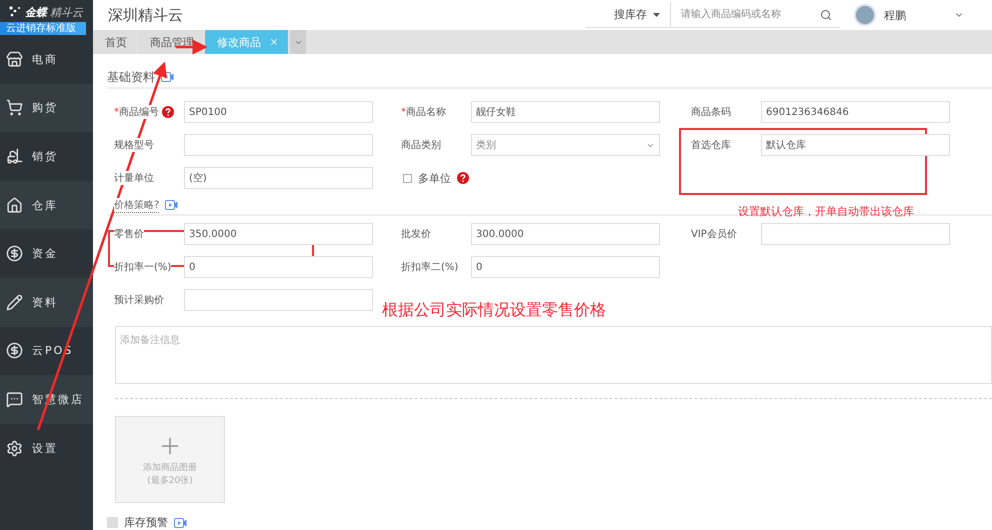 The width and height of the screenshot is (992, 530). What do you see at coordinates (14, 205) in the screenshot?
I see `house-icon` at bounding box center [14, 205].